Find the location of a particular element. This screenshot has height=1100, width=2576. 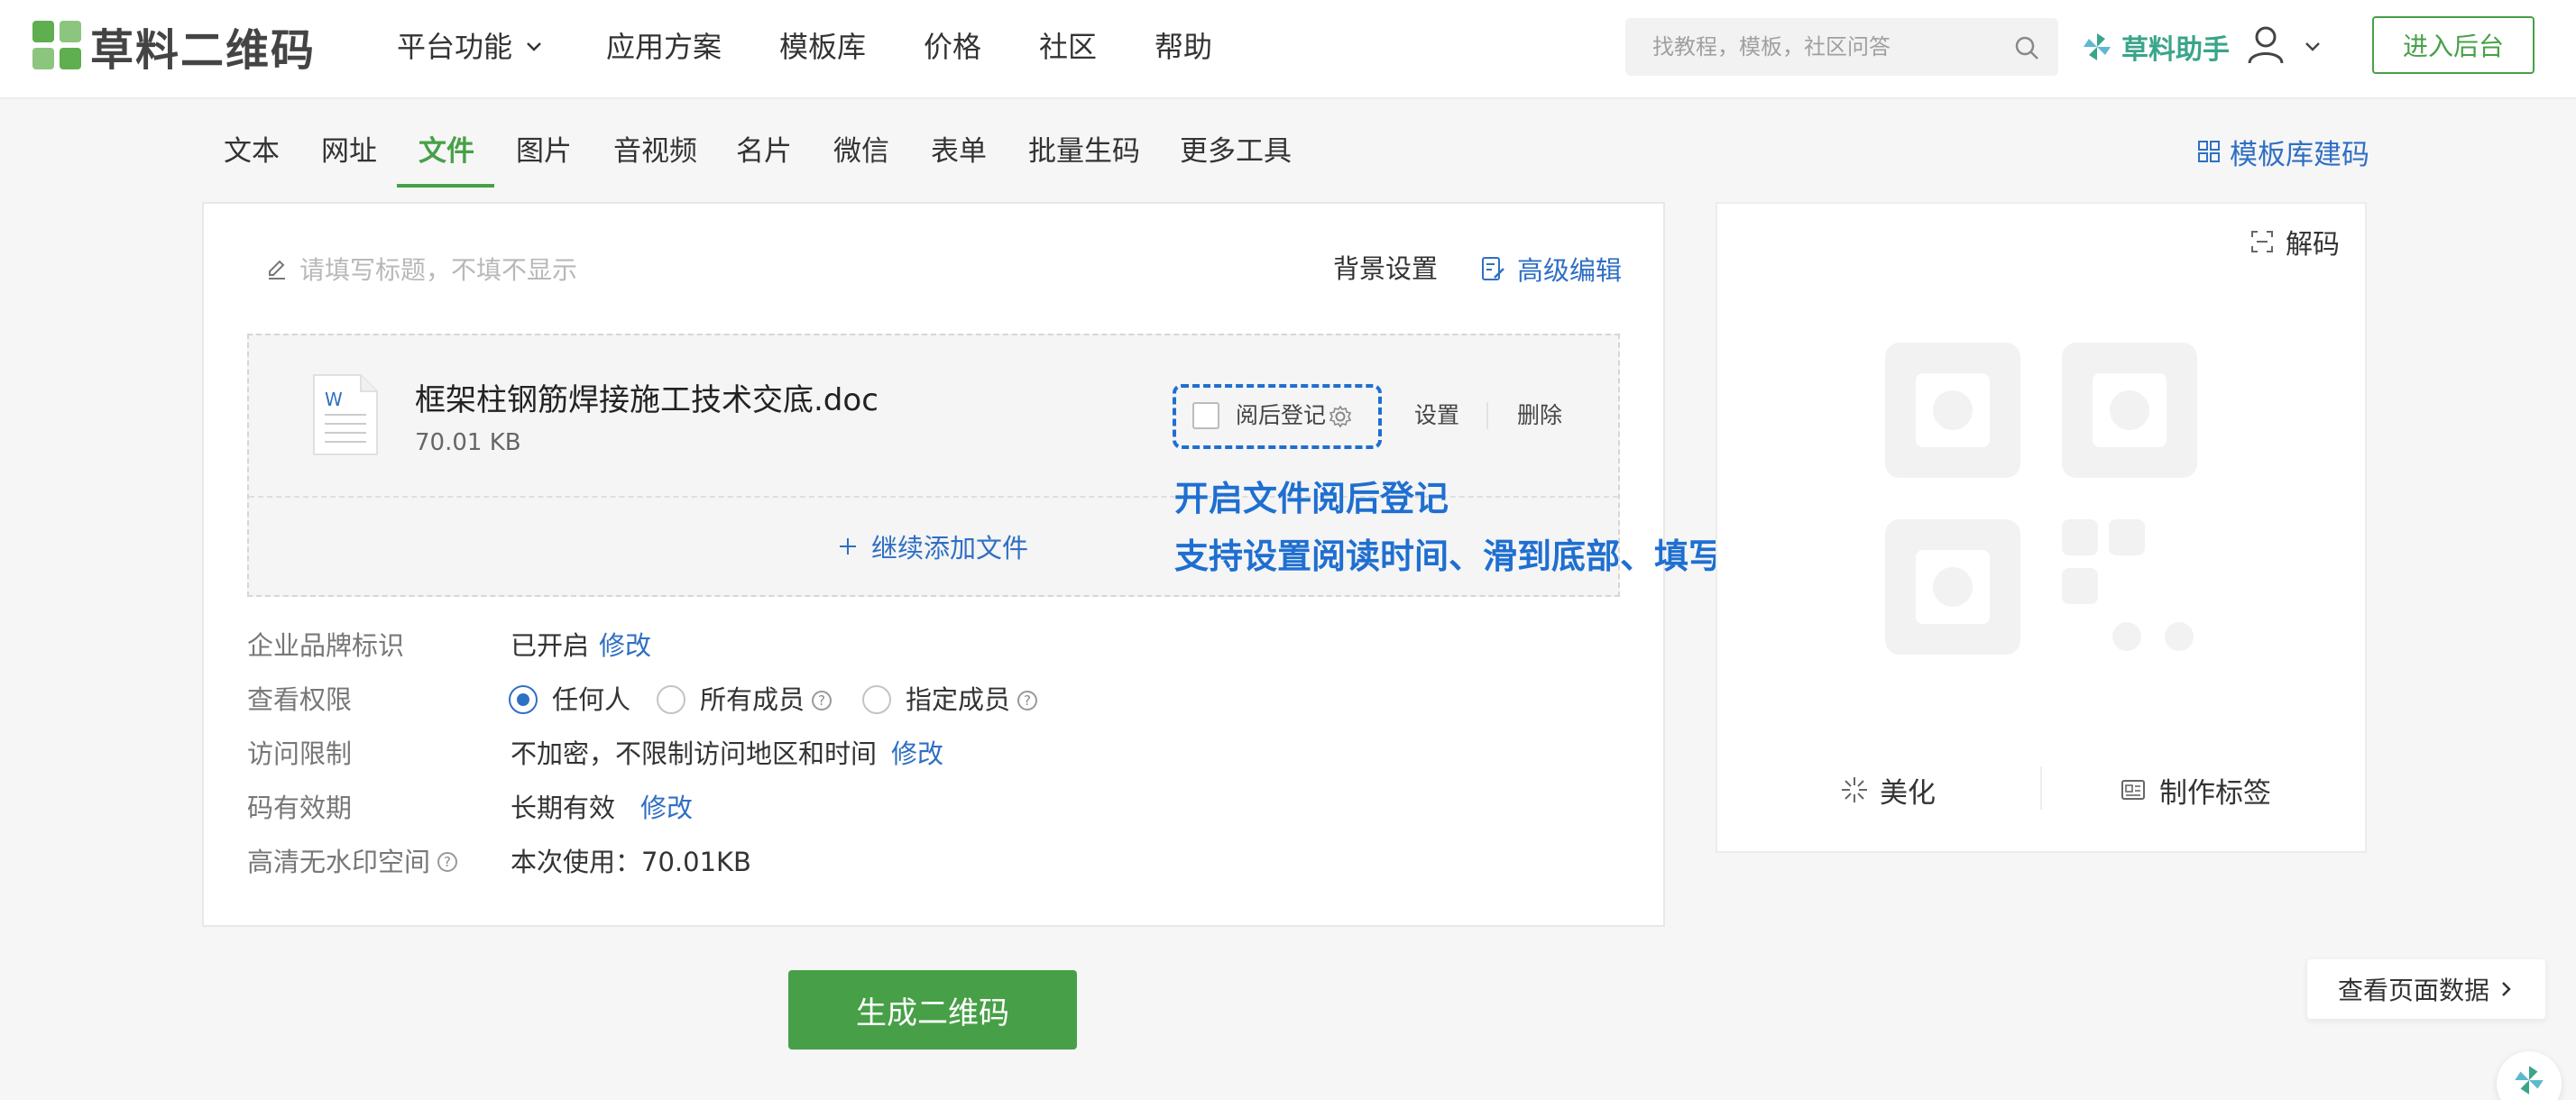

nav-solutions: 应用方案 is located at coordinates (664, 47).